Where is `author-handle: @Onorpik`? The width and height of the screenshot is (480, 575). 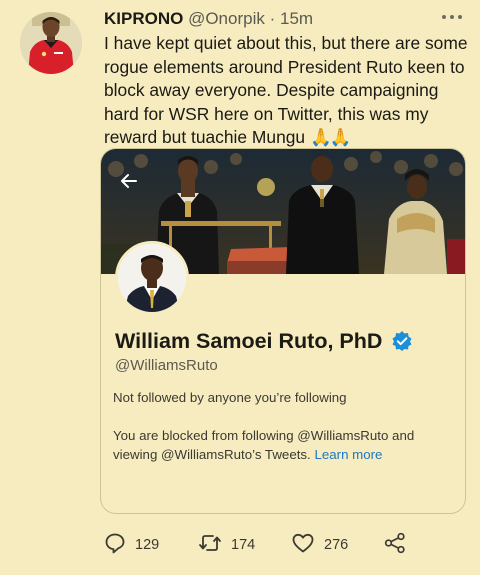
author-handle: @Onorpik is located at coordinates (226, 18).